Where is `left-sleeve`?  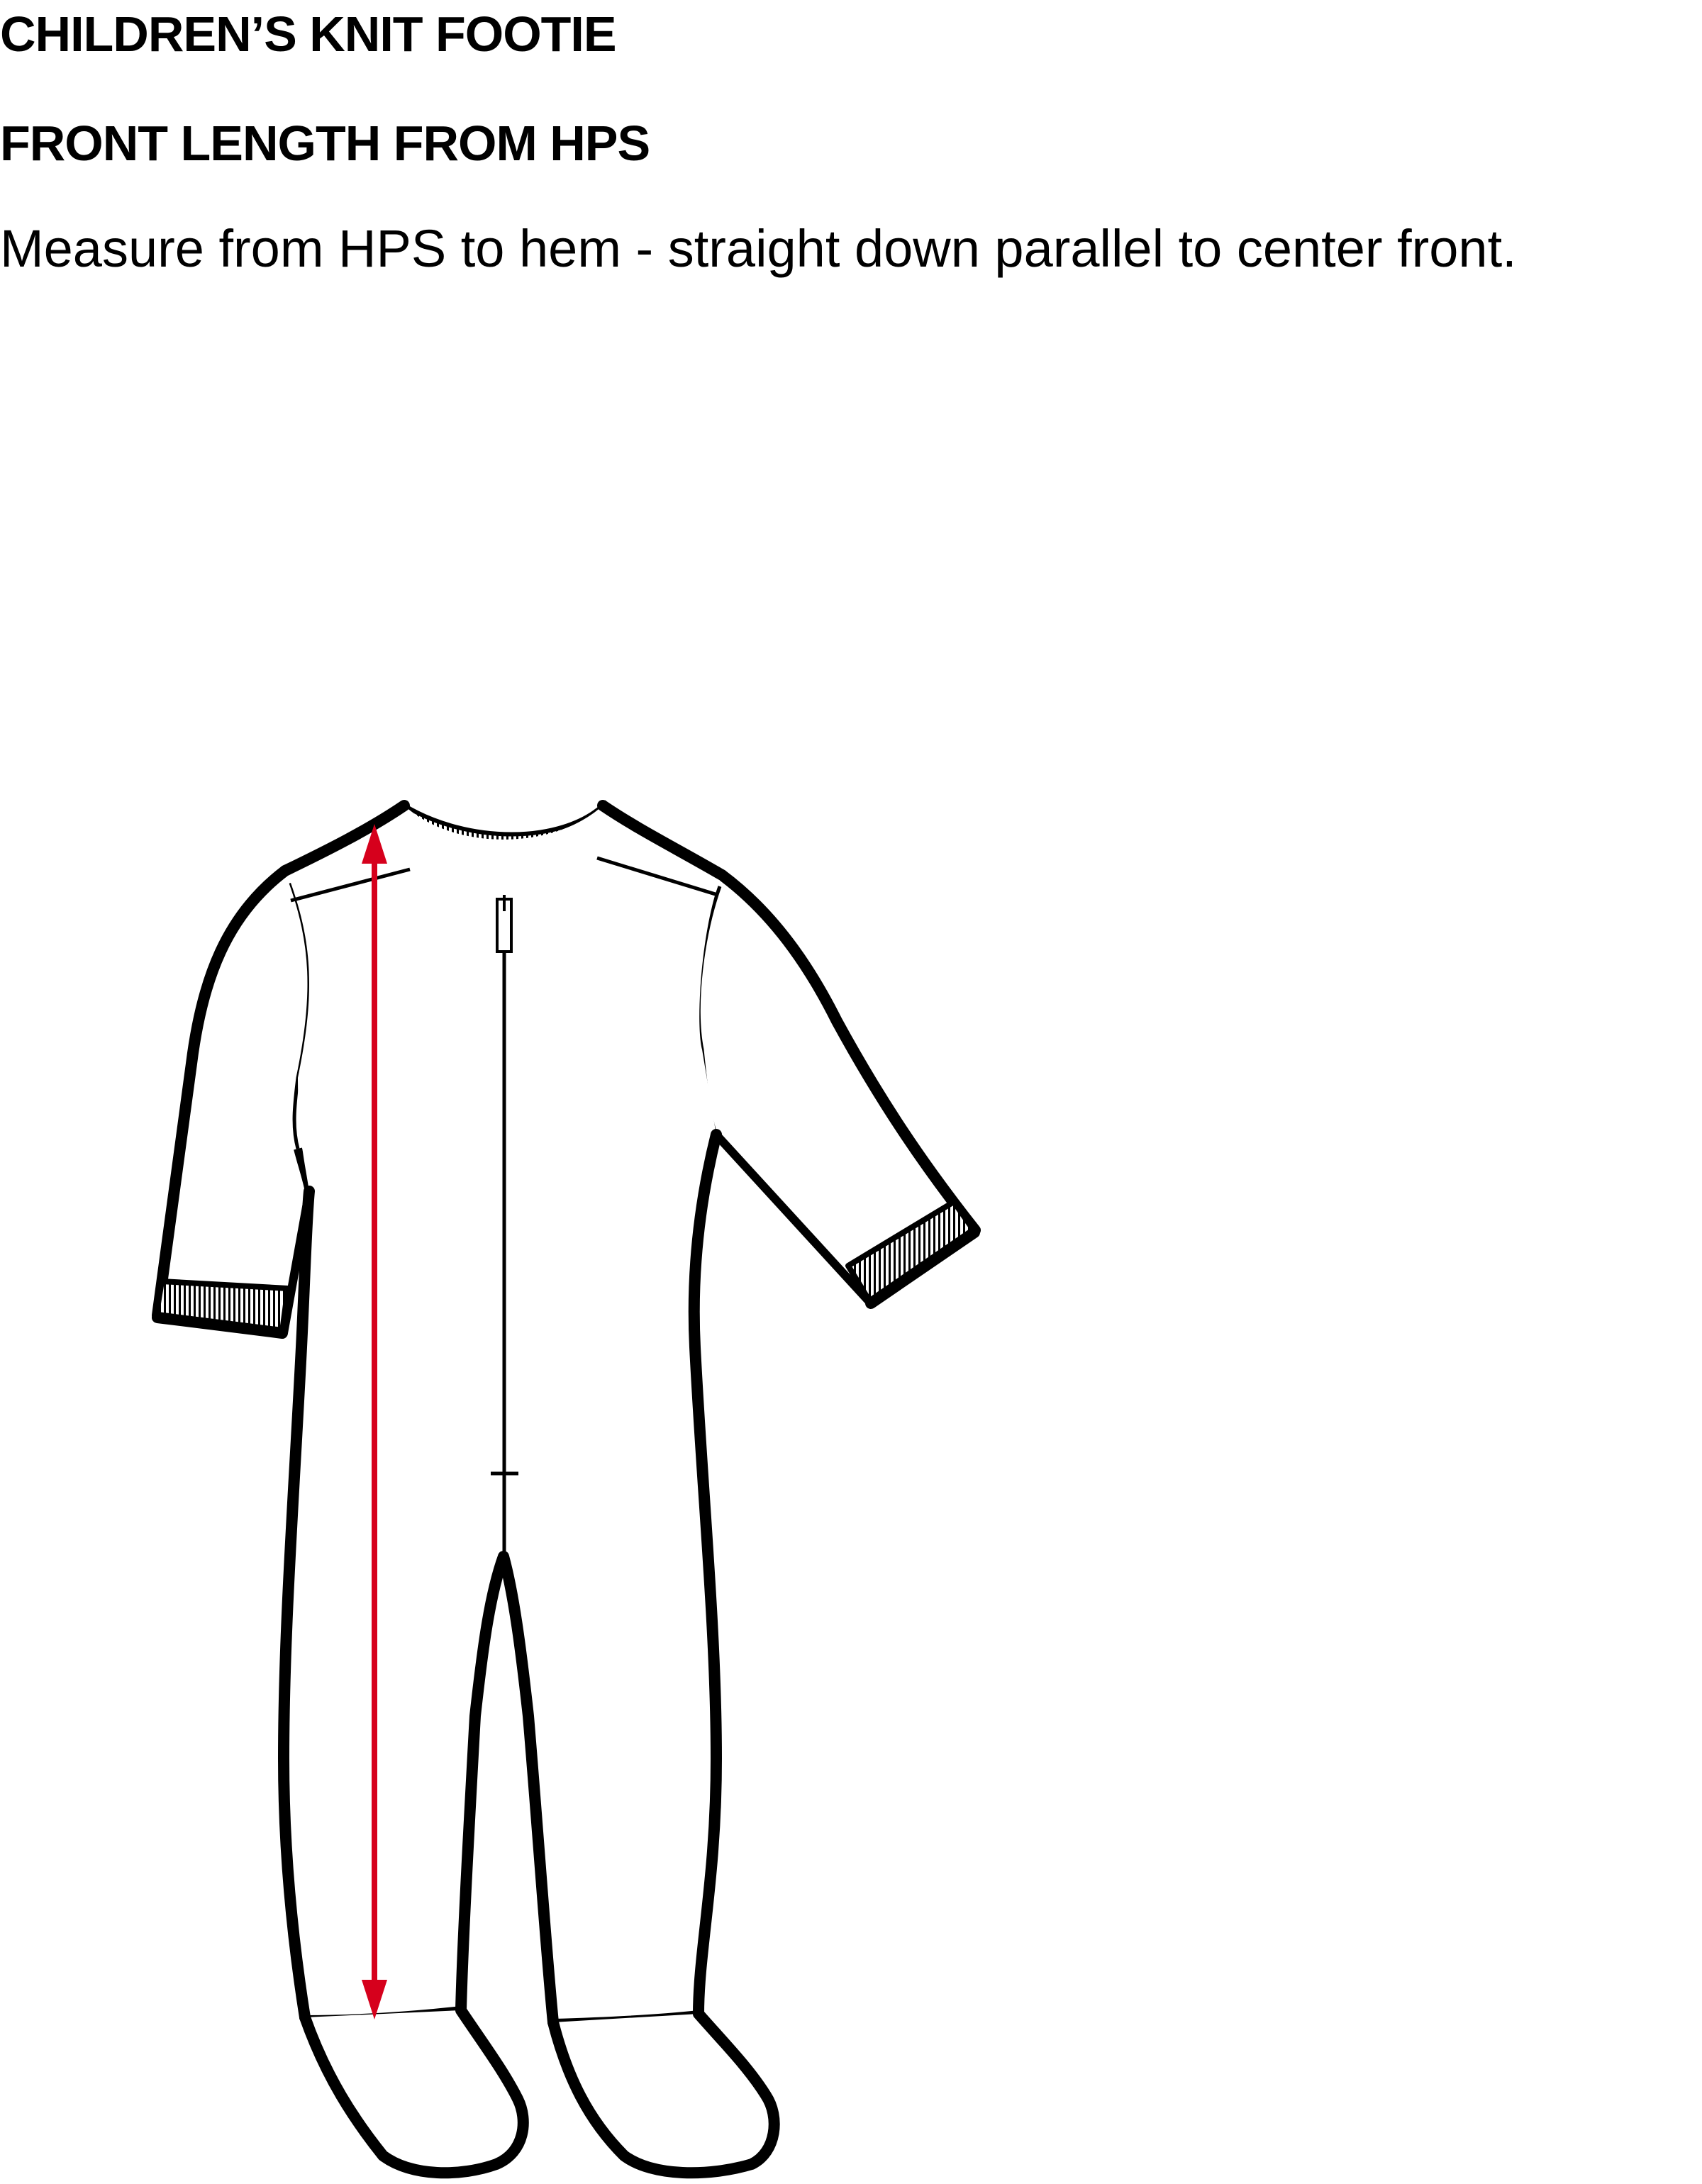 left-sleeve is located at coordinates (232, 1100).